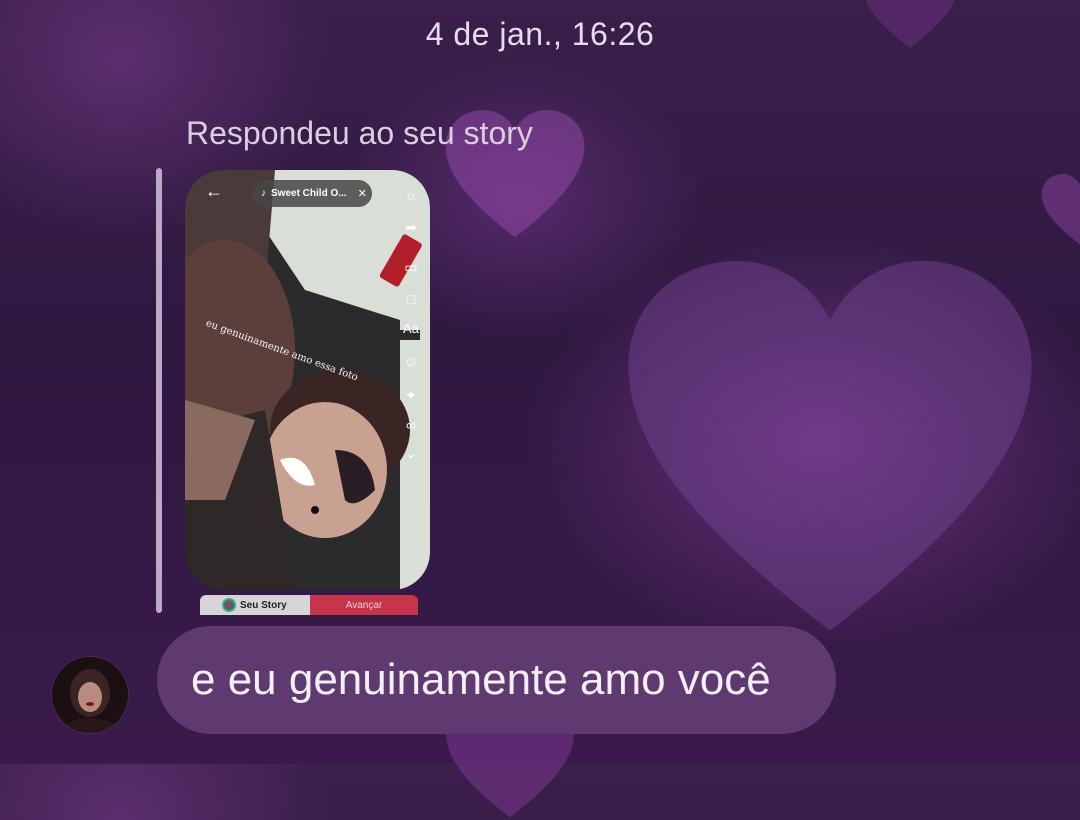  Describe the element at coordinates (263, 193) in the screenshot. I see `music-note-icon: ♪` at that location.